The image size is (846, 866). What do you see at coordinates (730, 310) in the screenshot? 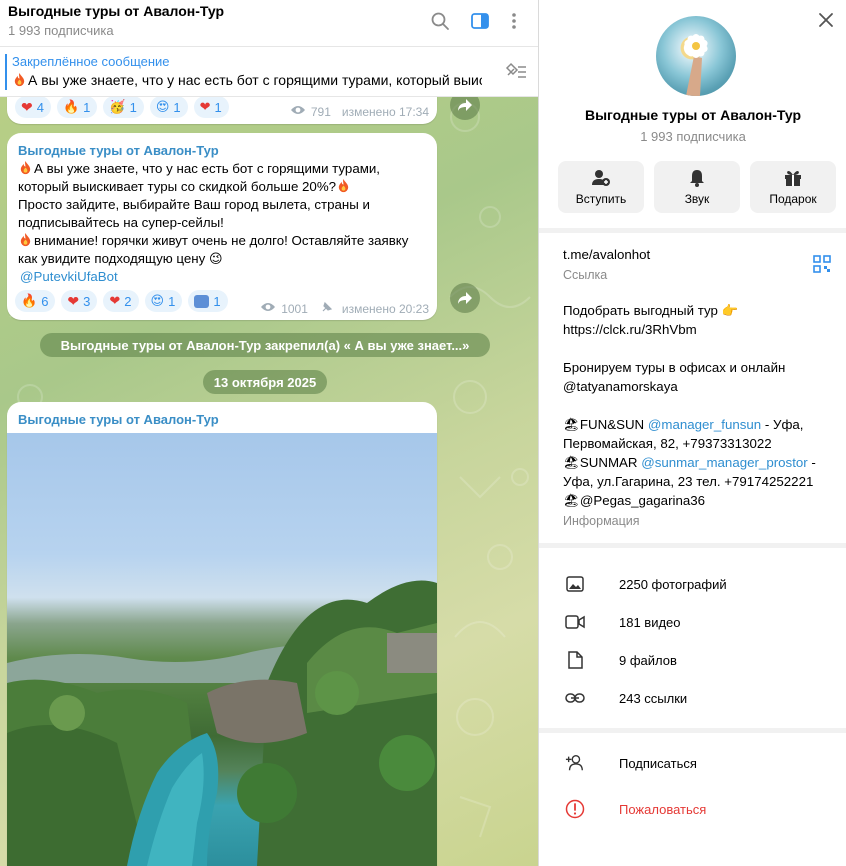
I see `pointing-hand-emoji-icon: 👉` at bounding box center [730, 310].